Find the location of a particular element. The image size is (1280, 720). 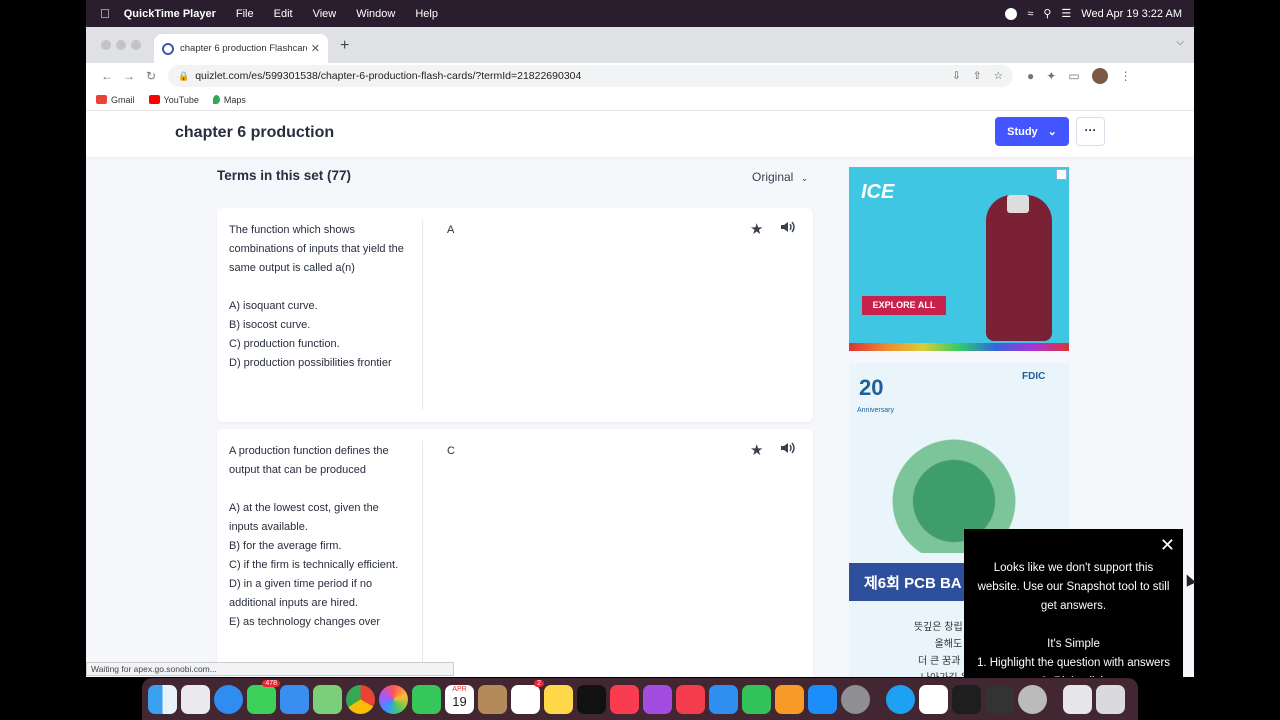

record-stop-icon is located at coordinates (1011, 13).